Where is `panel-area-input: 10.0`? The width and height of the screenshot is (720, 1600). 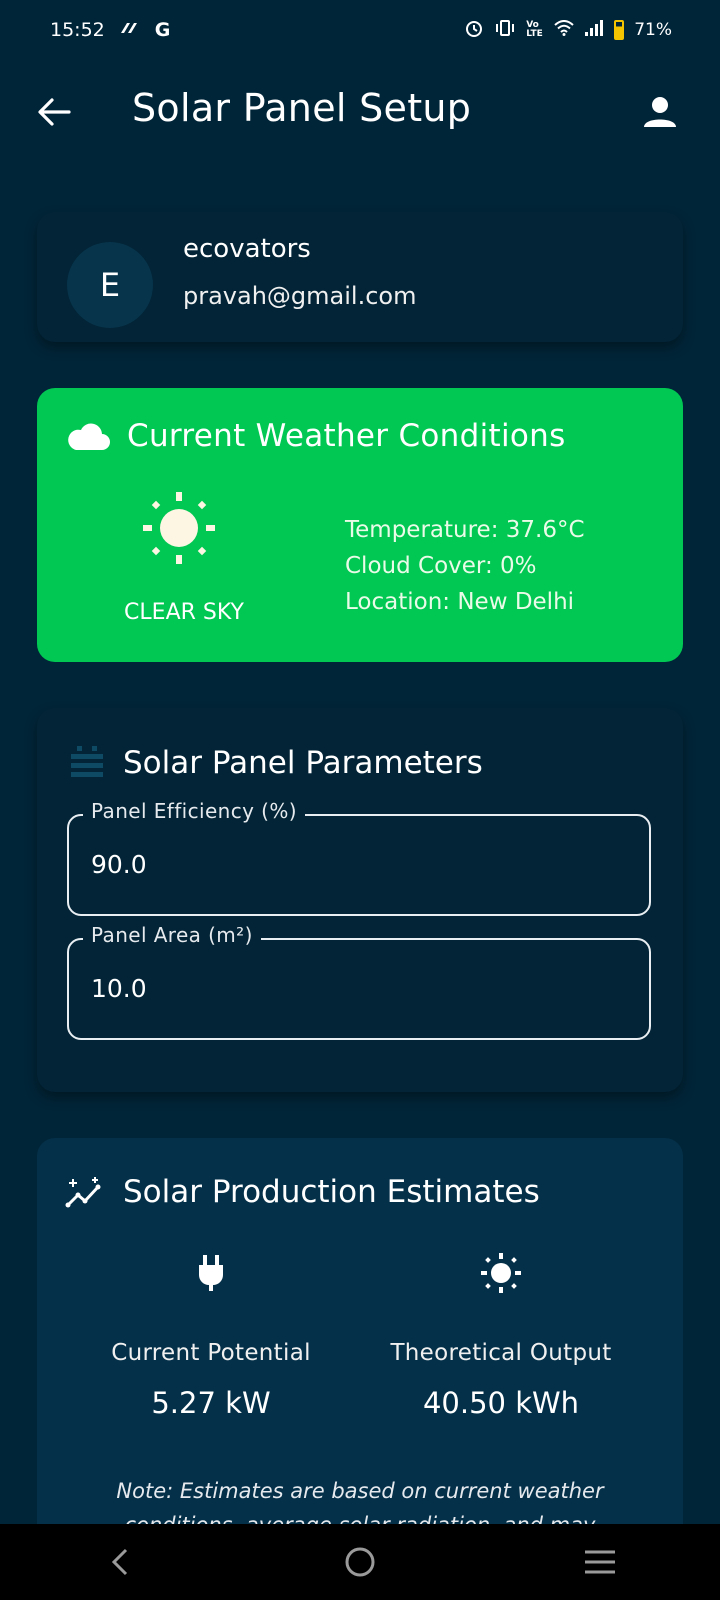 panel-area-input: 10.0 is located at coordinates (361, 988).